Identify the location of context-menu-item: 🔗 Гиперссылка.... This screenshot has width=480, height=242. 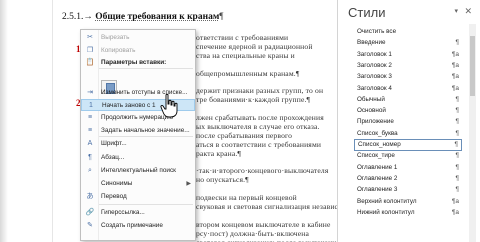
(138, 213).